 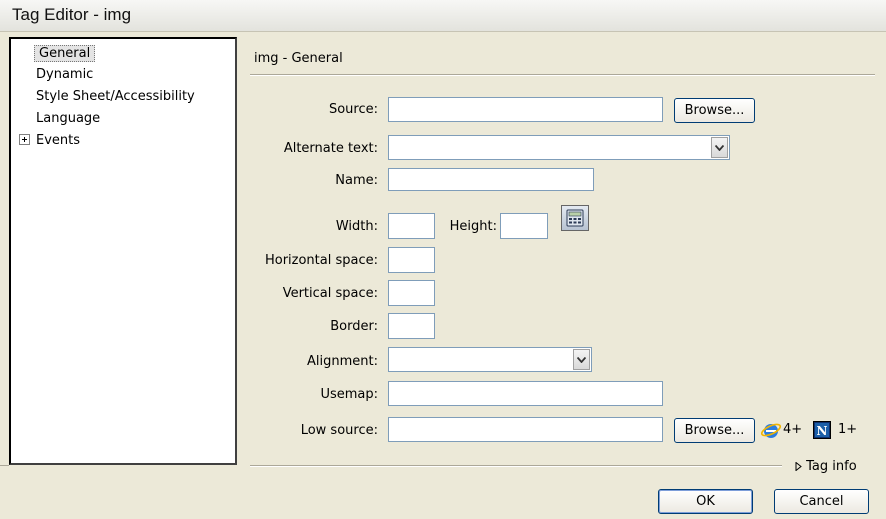 I want to click on calculator-icon, so click(x=575, y=218).